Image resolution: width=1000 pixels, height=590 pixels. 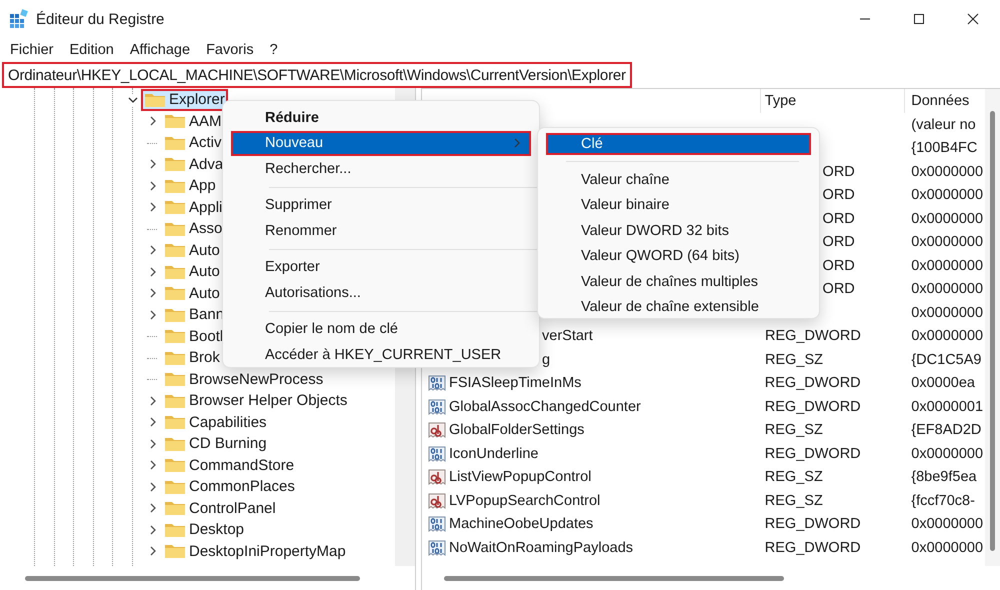 What do you see at coordinates (678, 231) in the screenshot?
I see `menu-item: Valeur DWORD 32 bits` at bounding box center [678, 231].